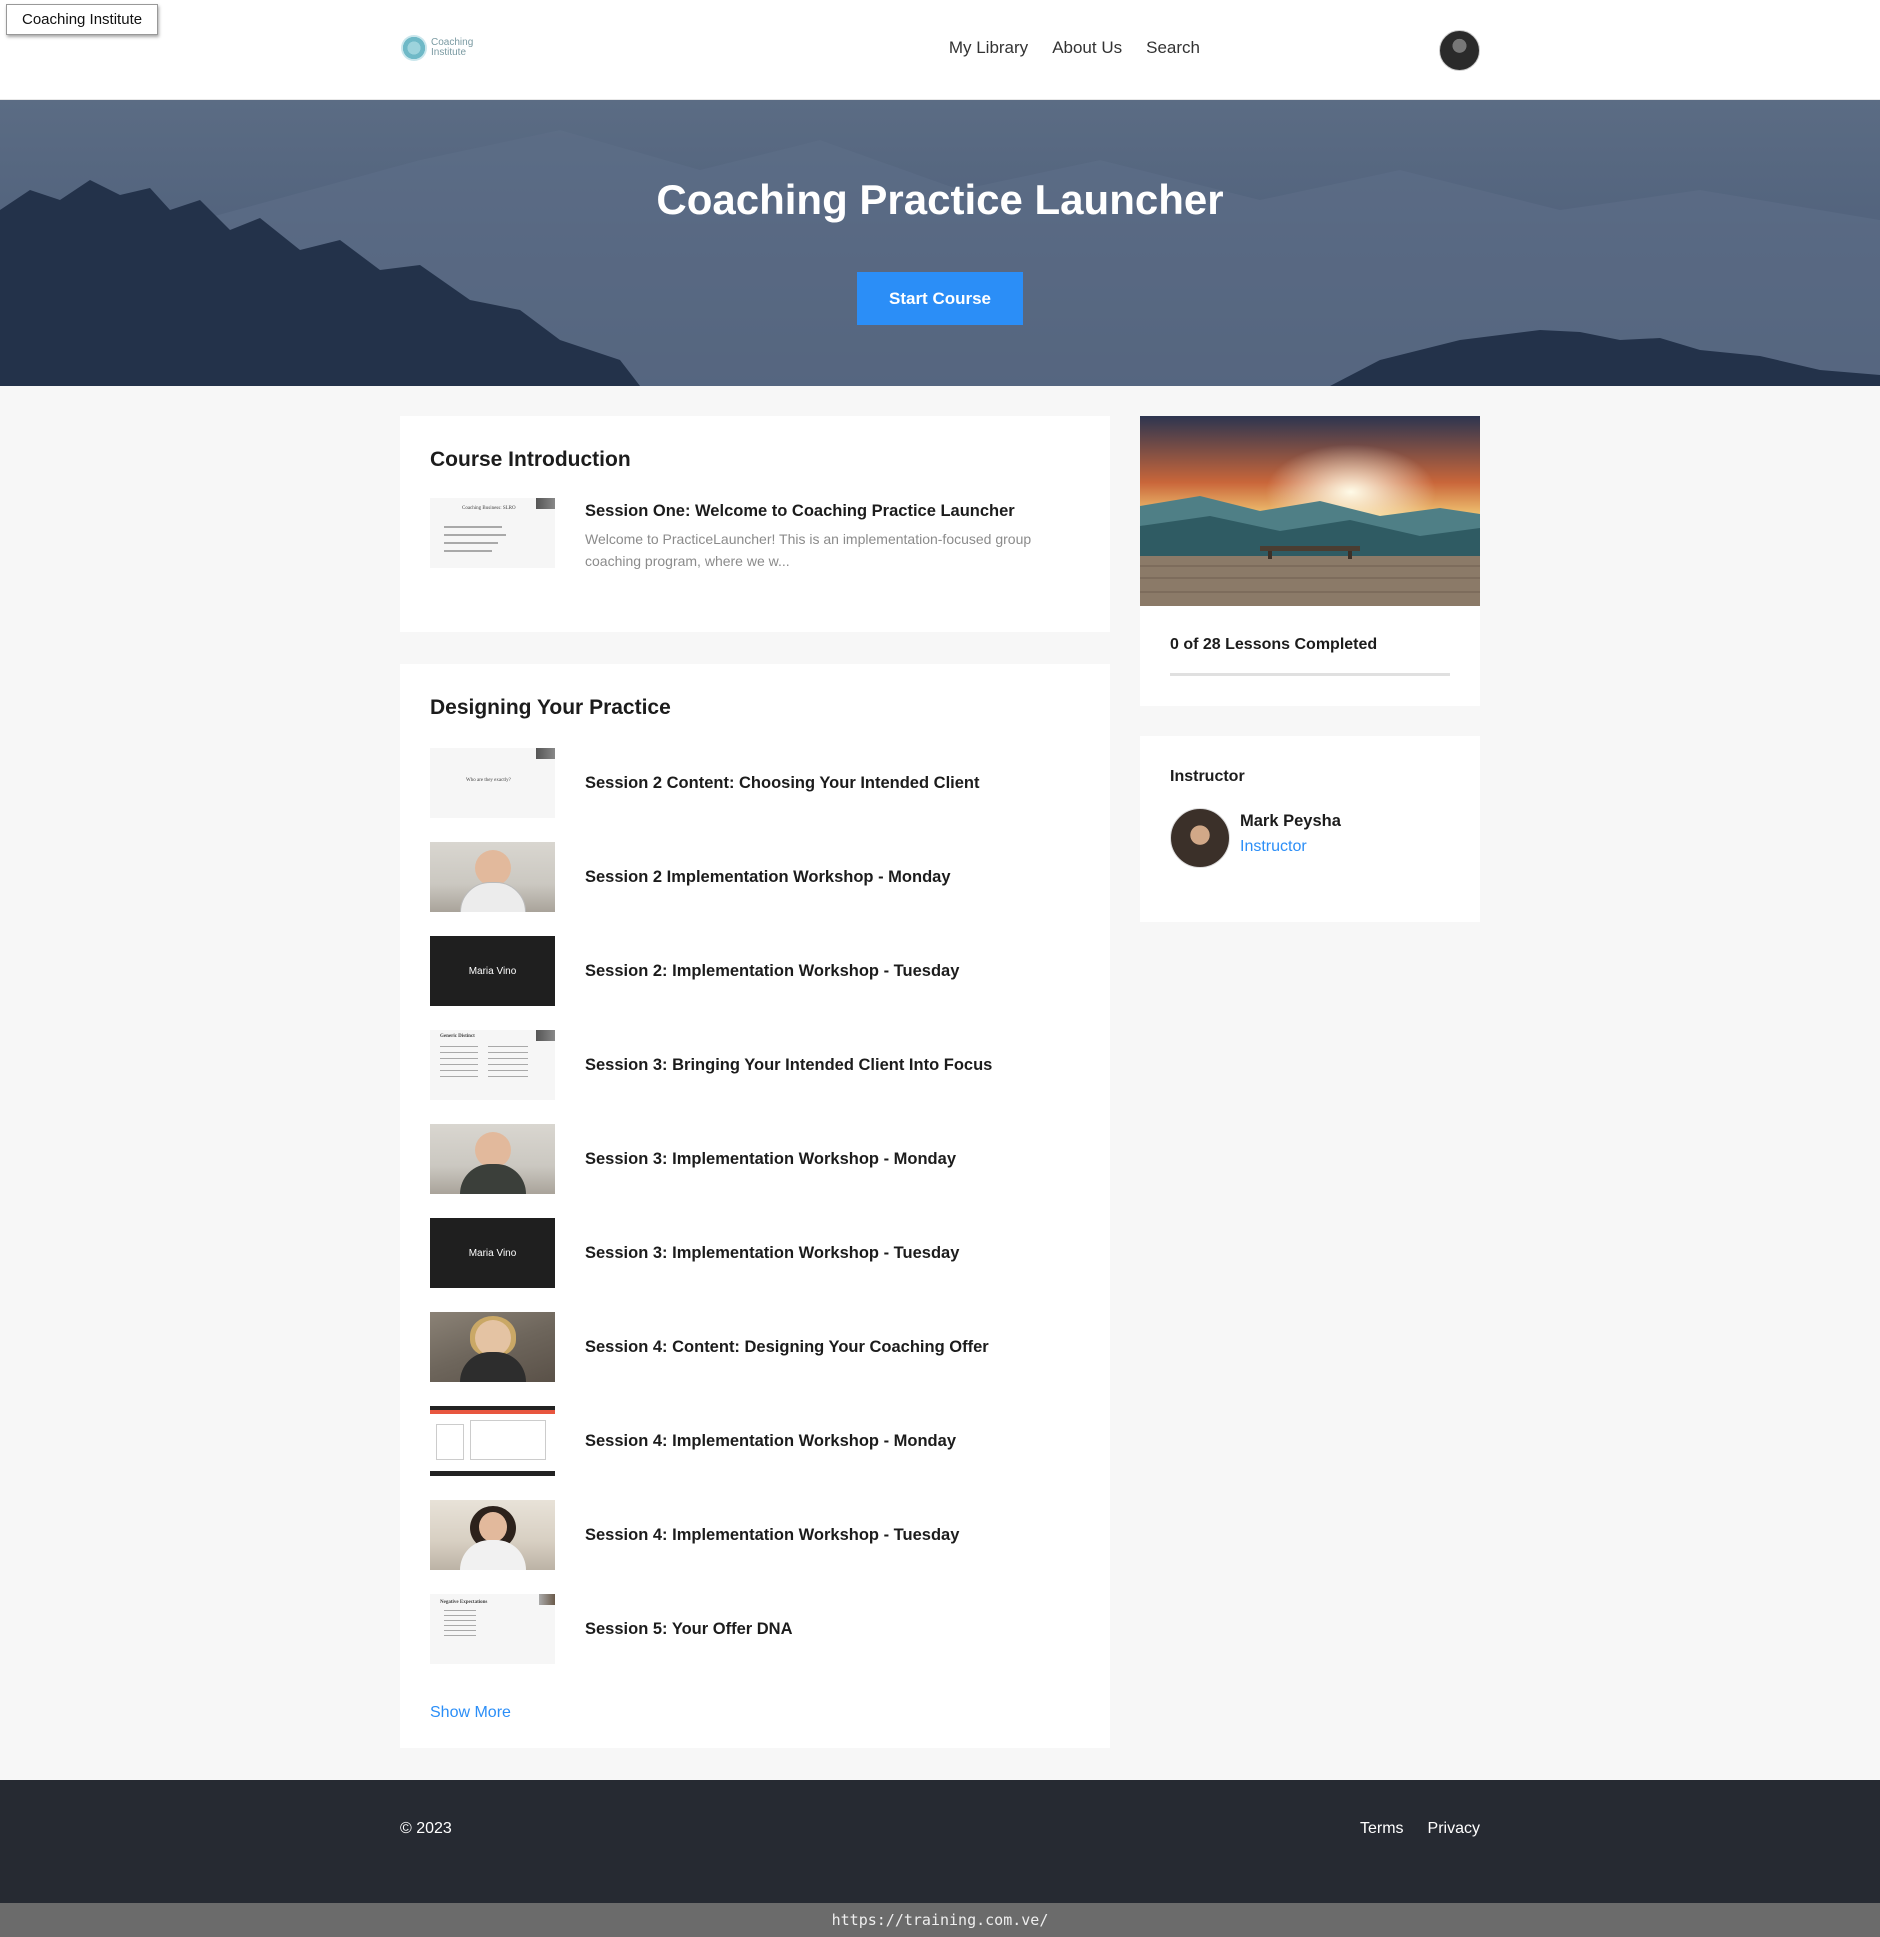 The height and width of the screenshot is (1937, 1880). I want to click on instructor-role: Instructor, so click(1273, 846).